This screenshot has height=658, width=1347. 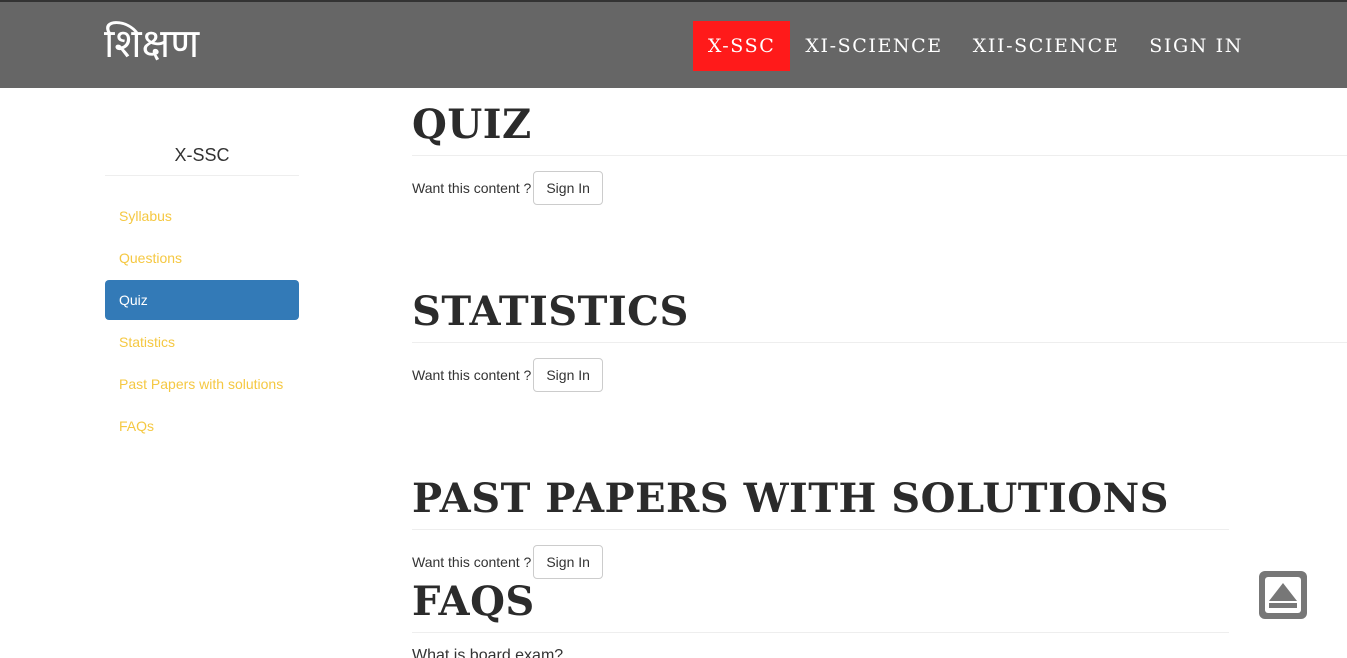 I want to click on section-title: FAQS, so click(x=473, y=601).